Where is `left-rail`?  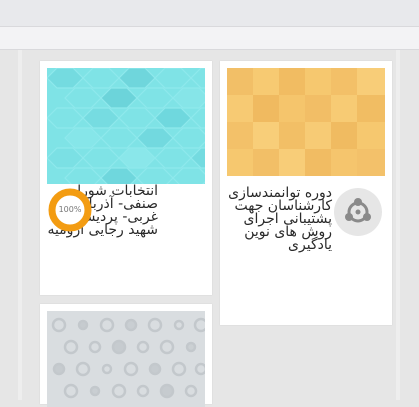 left-rail is located at coordinates (20, 225).